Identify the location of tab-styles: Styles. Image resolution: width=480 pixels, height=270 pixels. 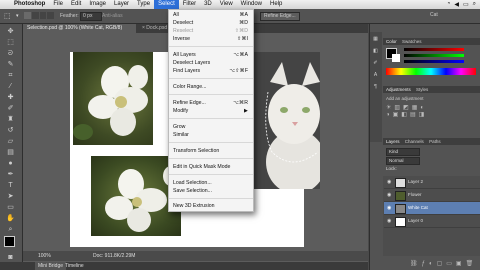
(422, 89).